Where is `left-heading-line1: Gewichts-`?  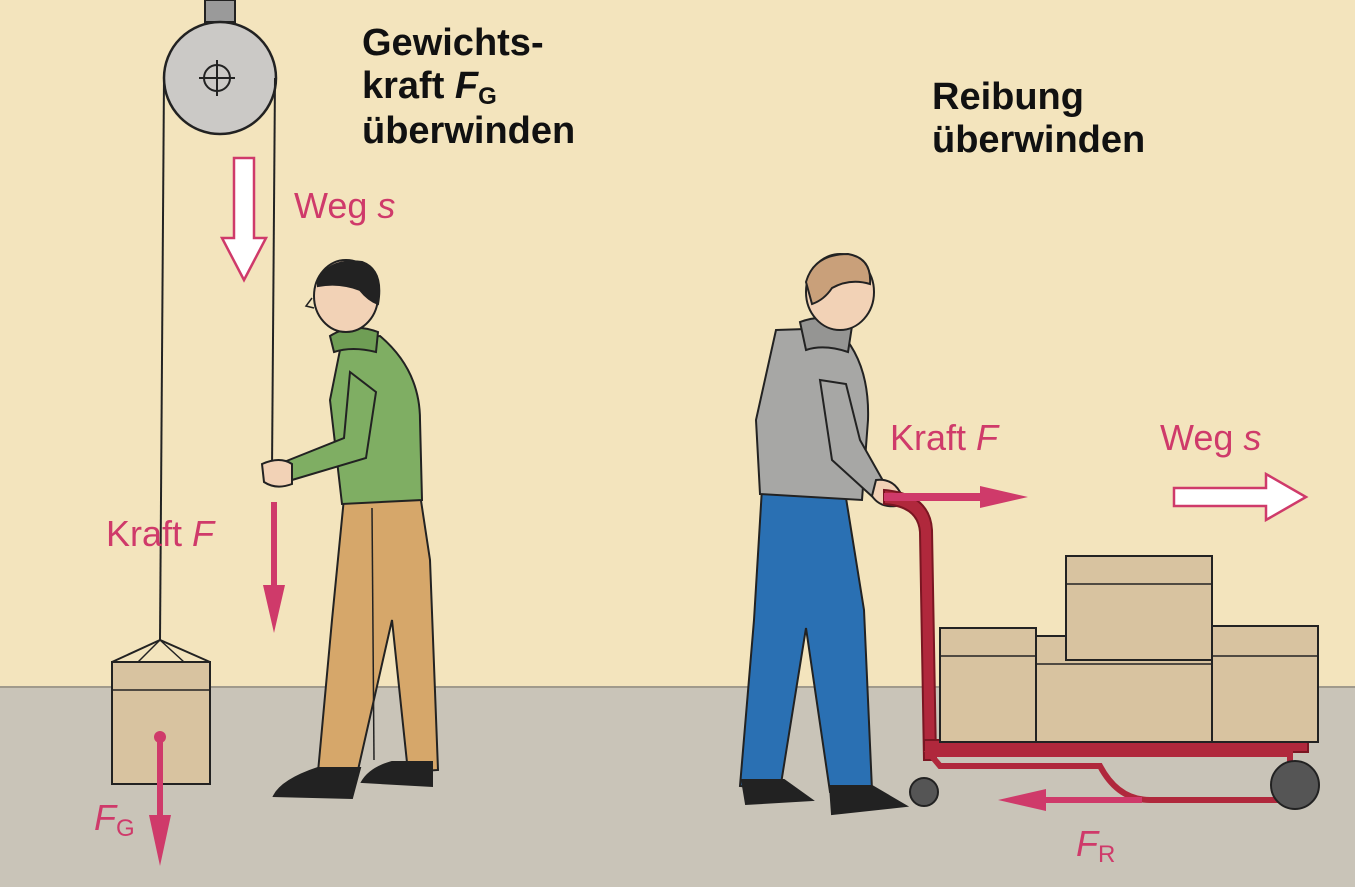
left-heading-line1: Gewichts- is located at coordinates (453, 43).